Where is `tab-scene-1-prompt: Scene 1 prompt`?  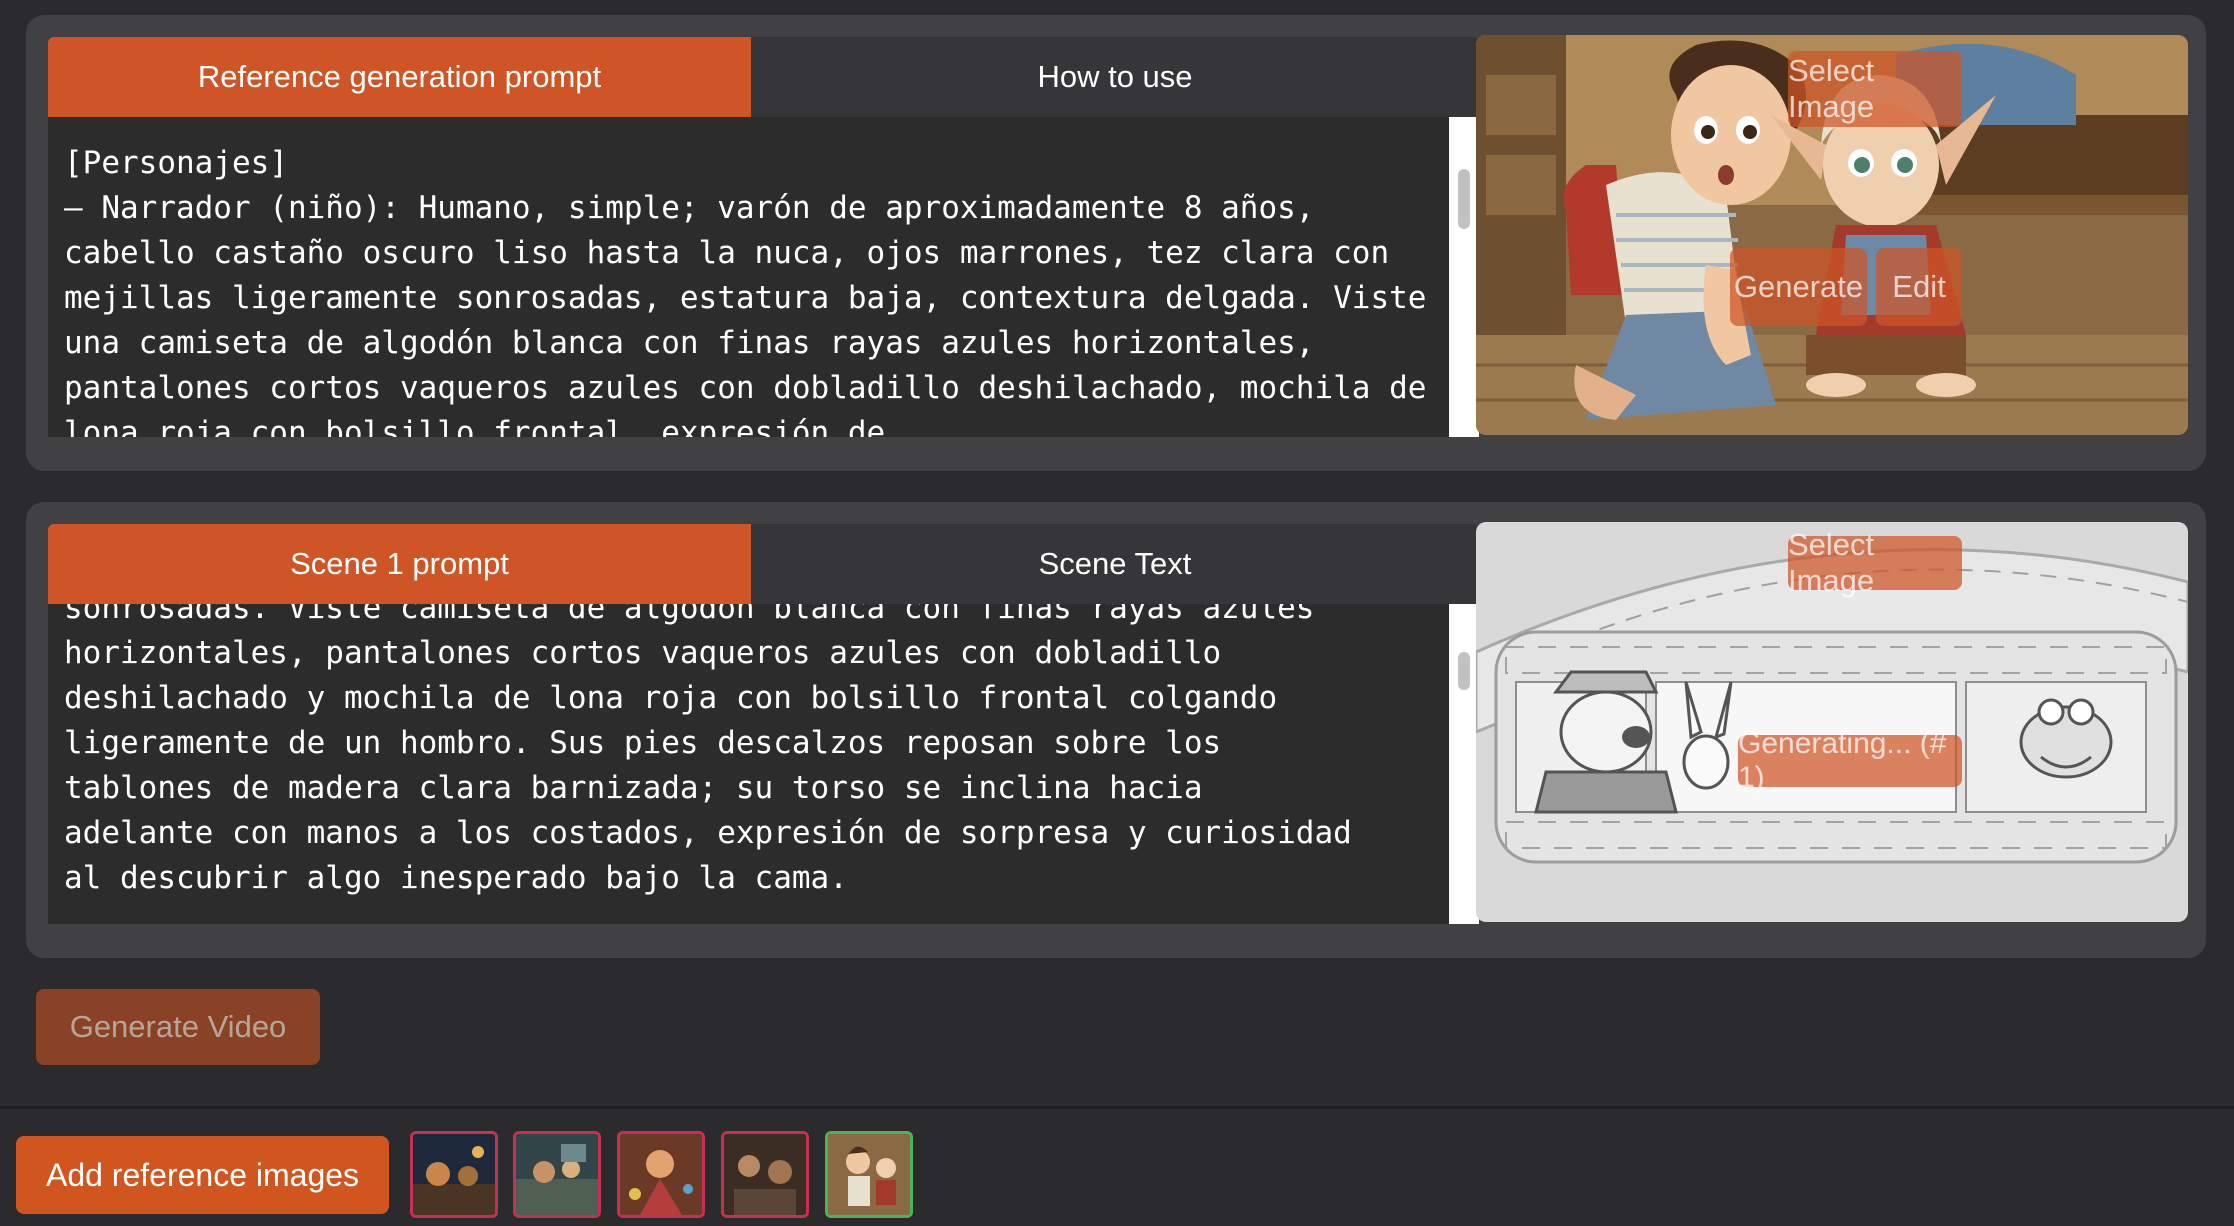
tab-scene-1-prompt: Scene 1 prompt is located at coordinates (399, 564).